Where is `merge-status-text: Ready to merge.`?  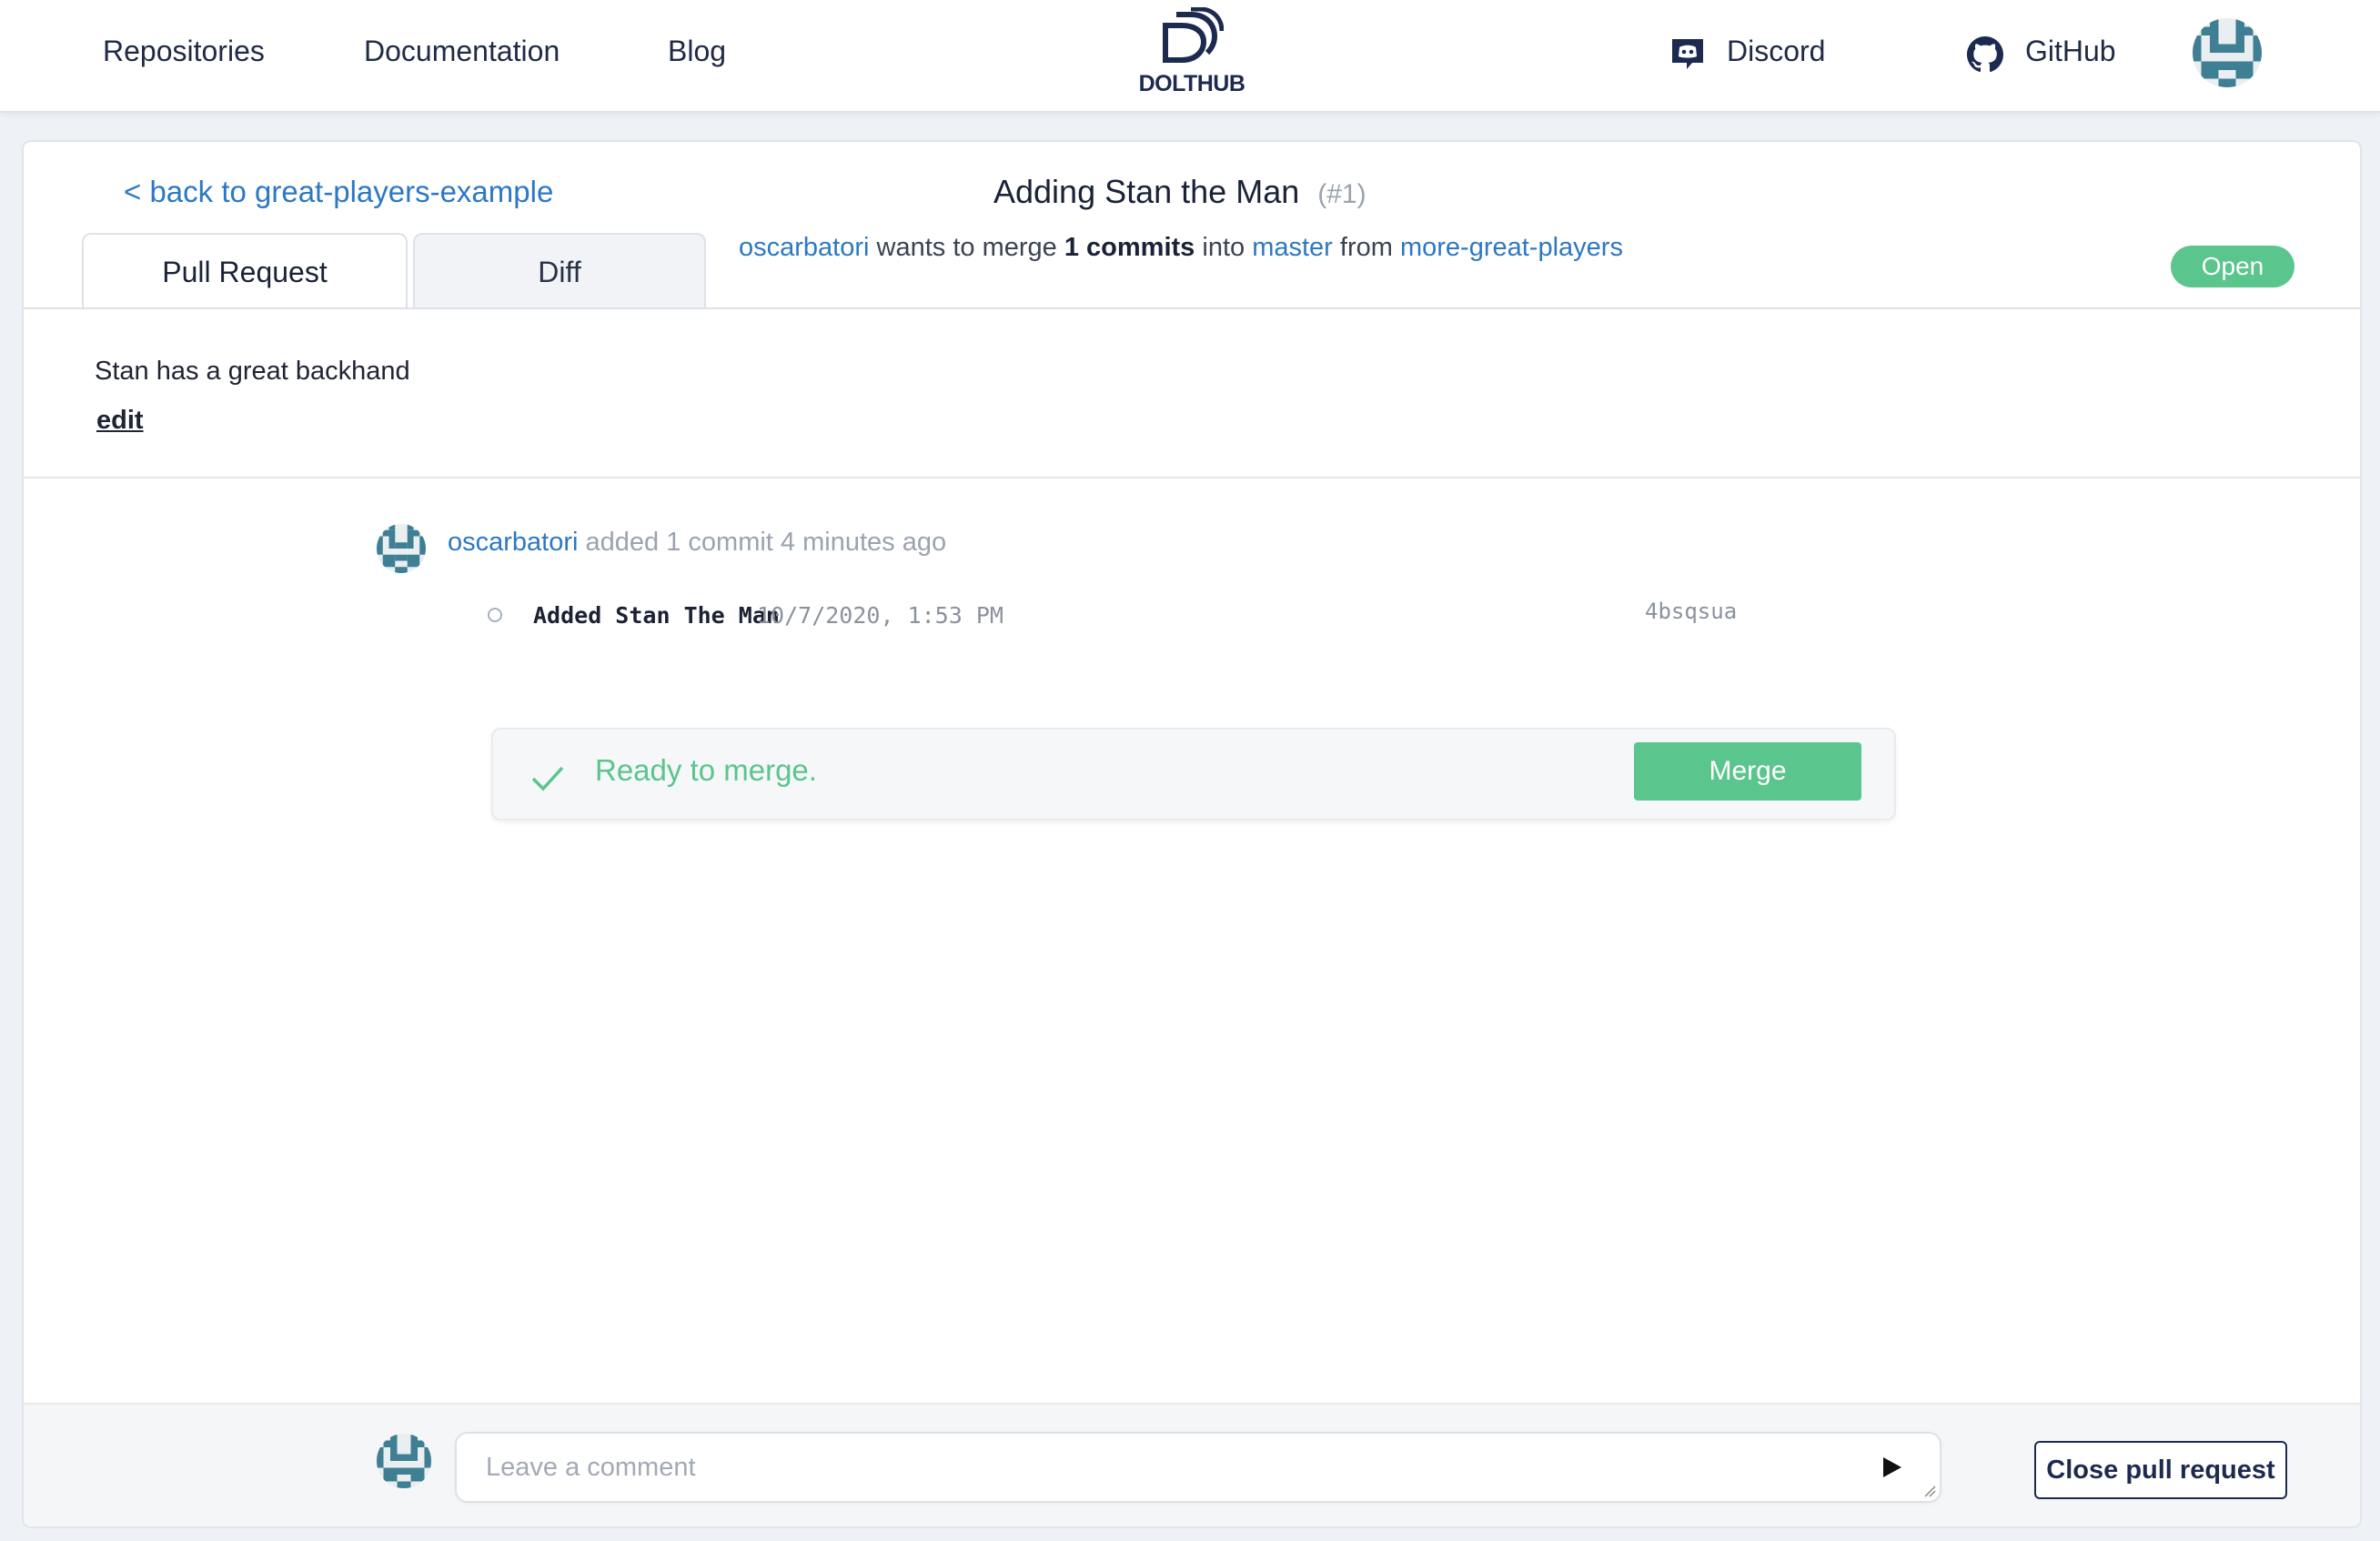
merge-status-text: Ready to merge. is located at coordinates (706, 770).